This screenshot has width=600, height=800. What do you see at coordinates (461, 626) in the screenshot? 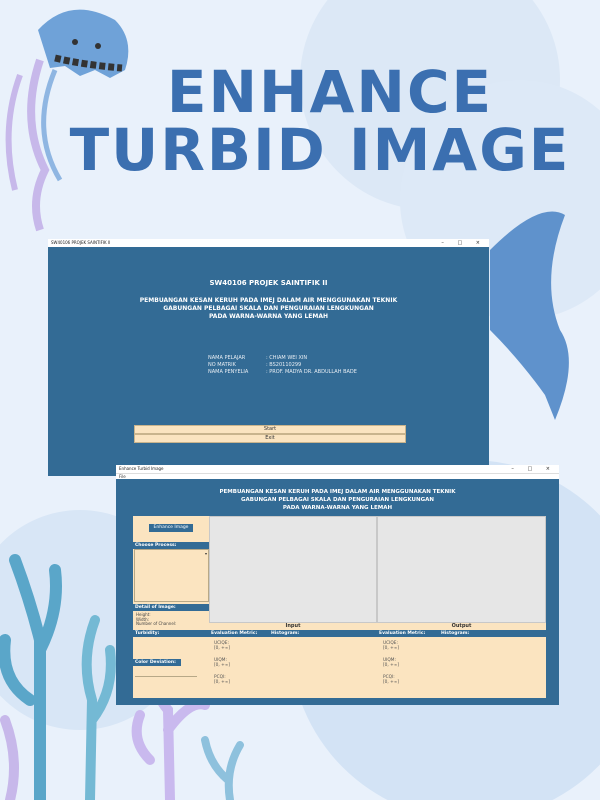
I see `output-label: Output` at bounding box center [461, 626].